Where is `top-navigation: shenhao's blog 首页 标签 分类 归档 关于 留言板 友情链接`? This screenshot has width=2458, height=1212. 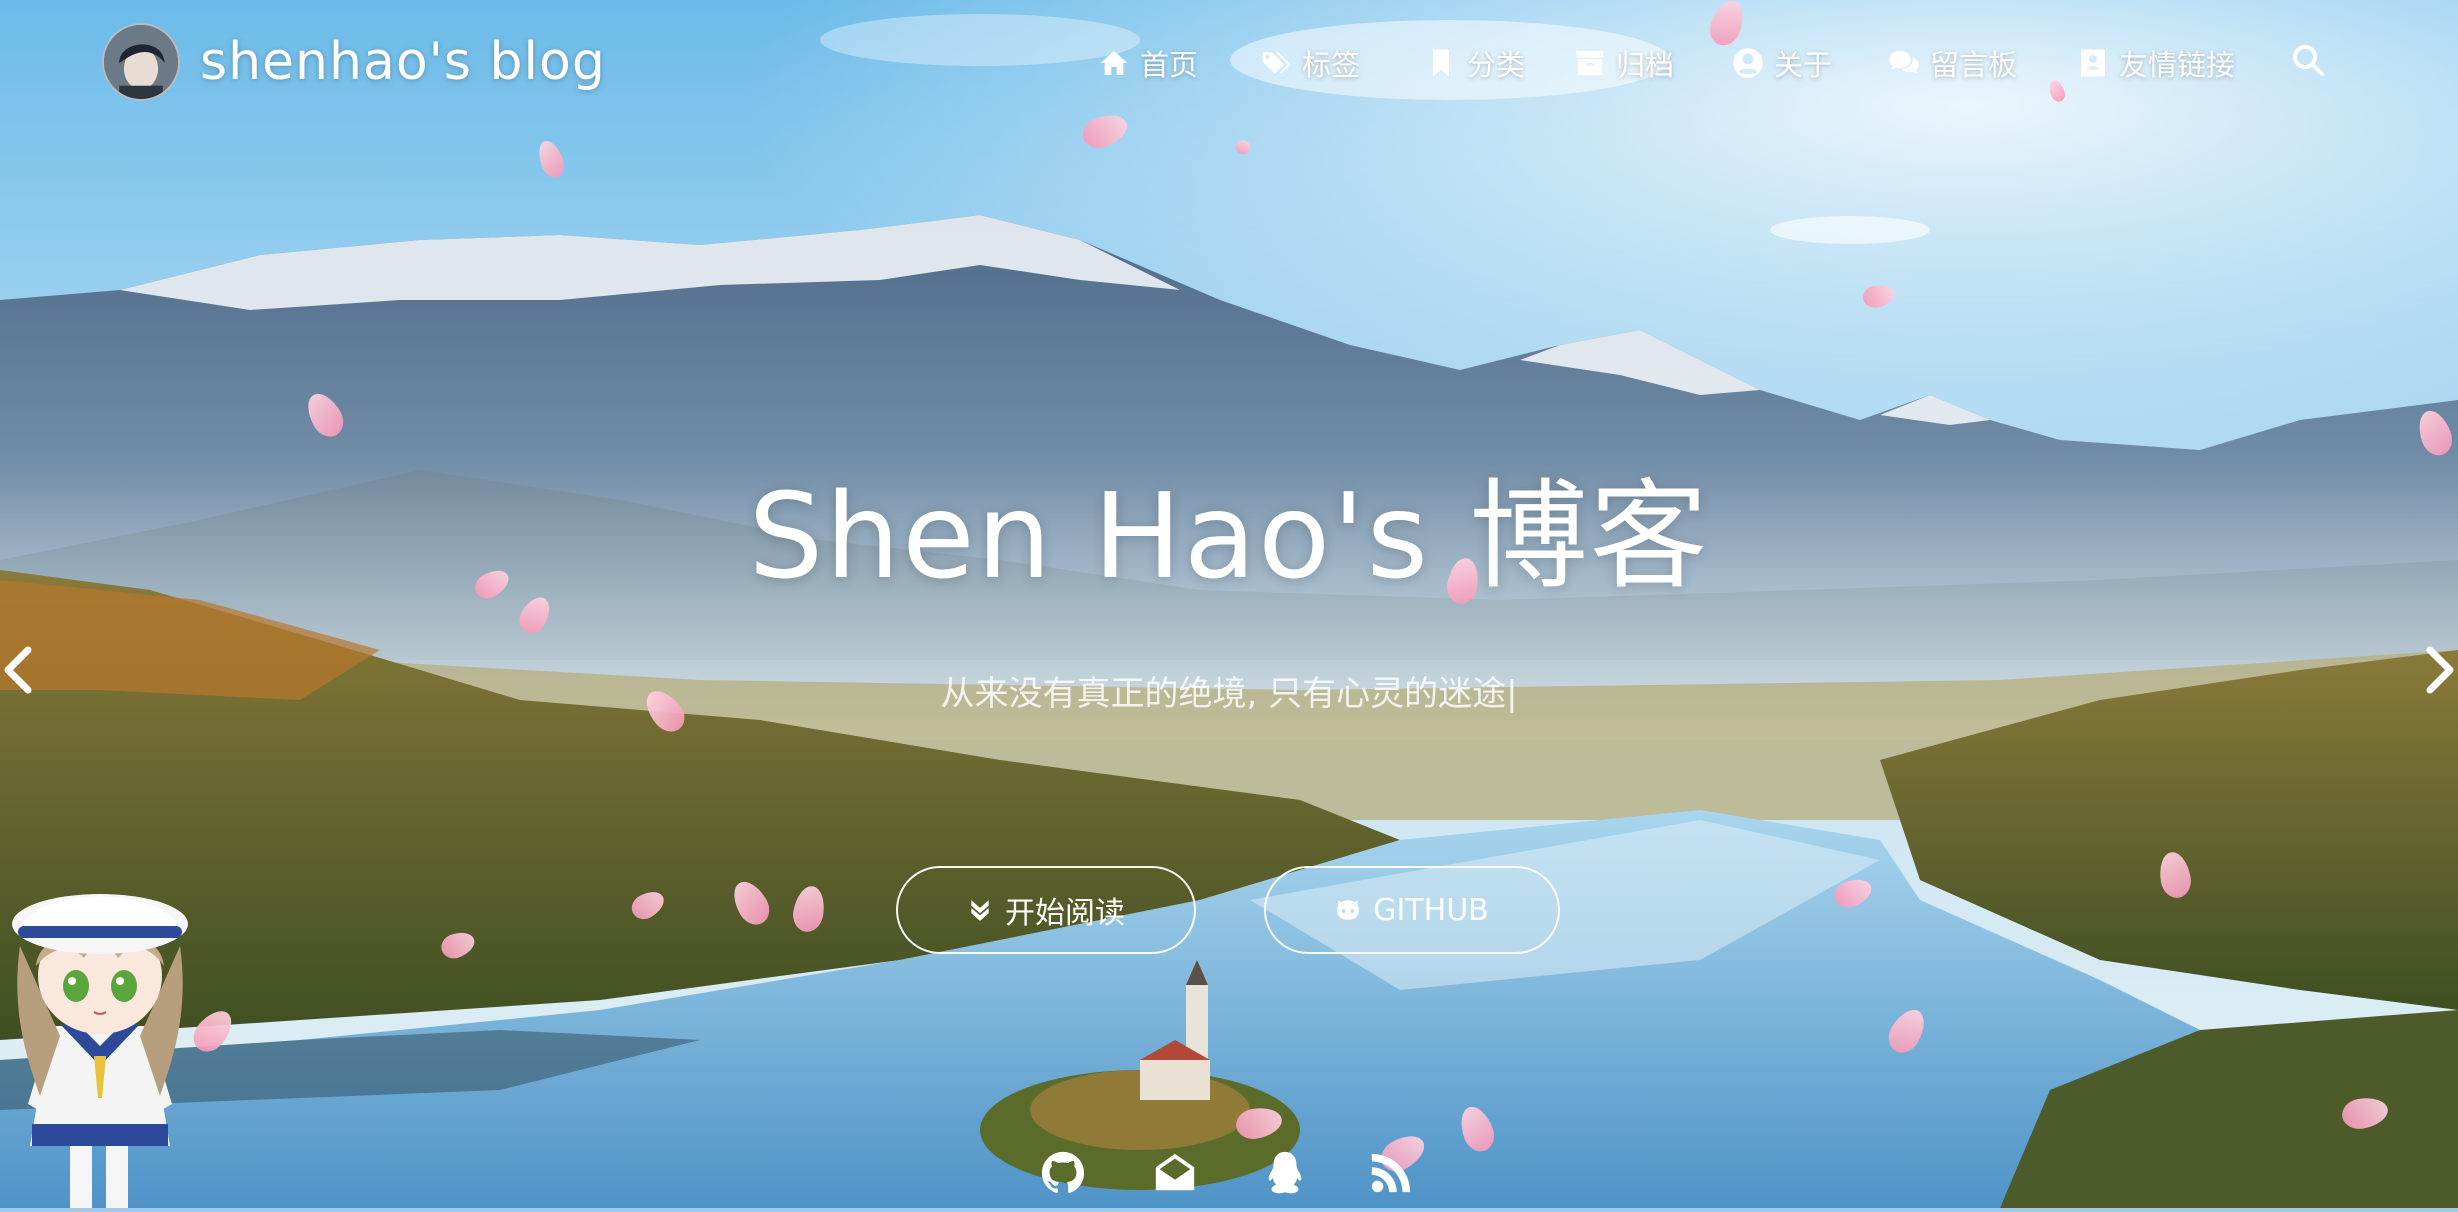
top-navigation: shenhao's blog 首页 标签 分类 归档 关于 留言板 友情链接 is located at coordinates (1229, 63).